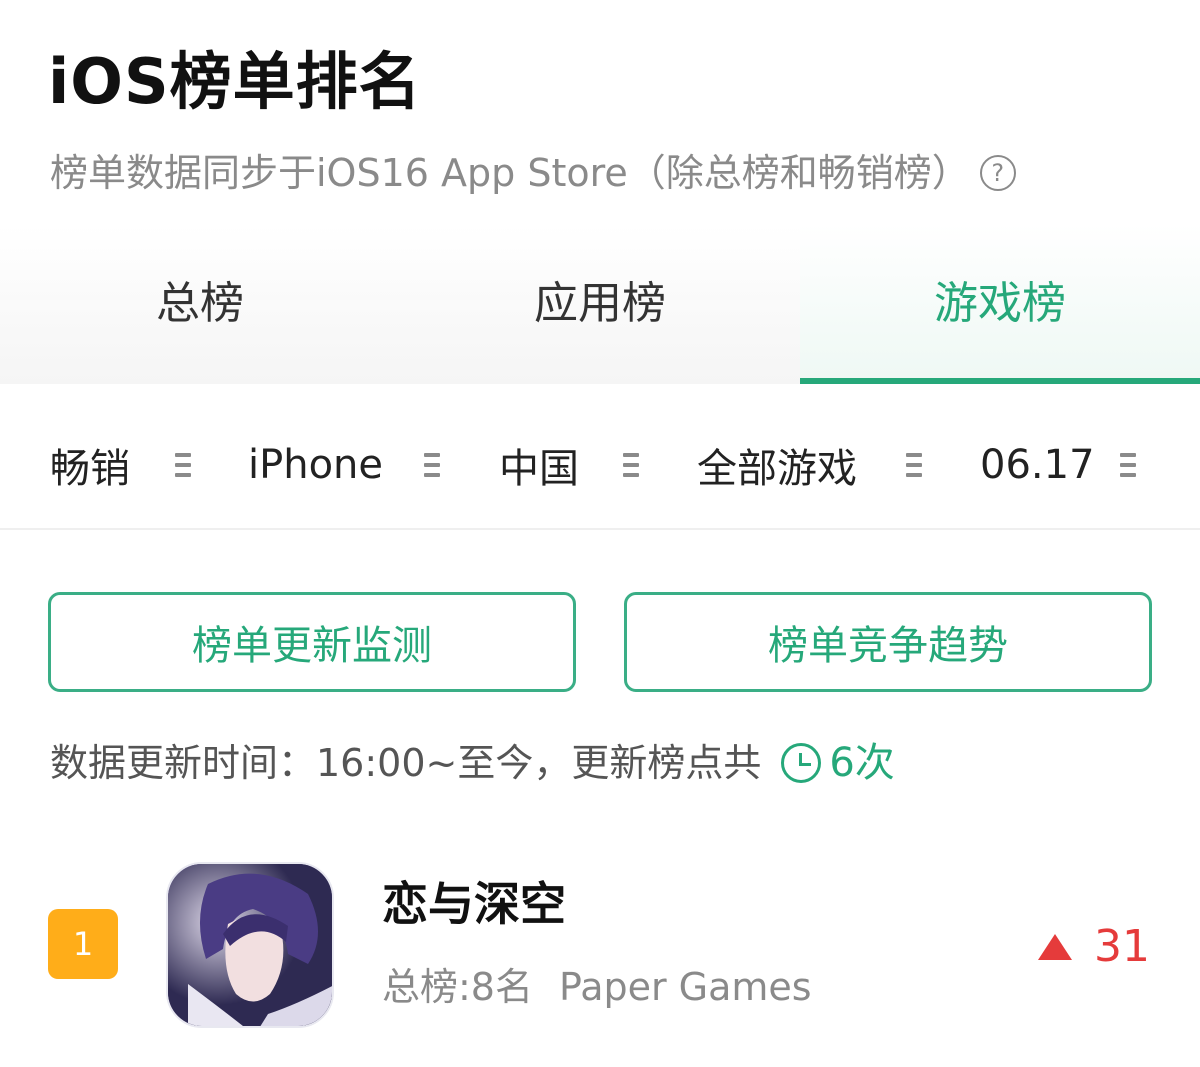 This screenshot has width=1200, height=1067. What do you see at coordinates (457, 987) in the screenshot?
I see `overall-rank: 总榜:8名` at bounding box center [457, 987].